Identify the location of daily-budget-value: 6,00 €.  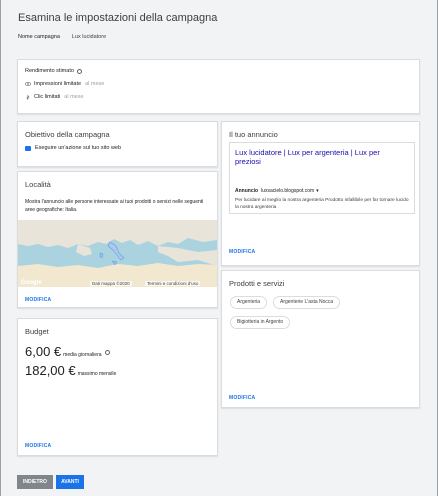
(43, 351).